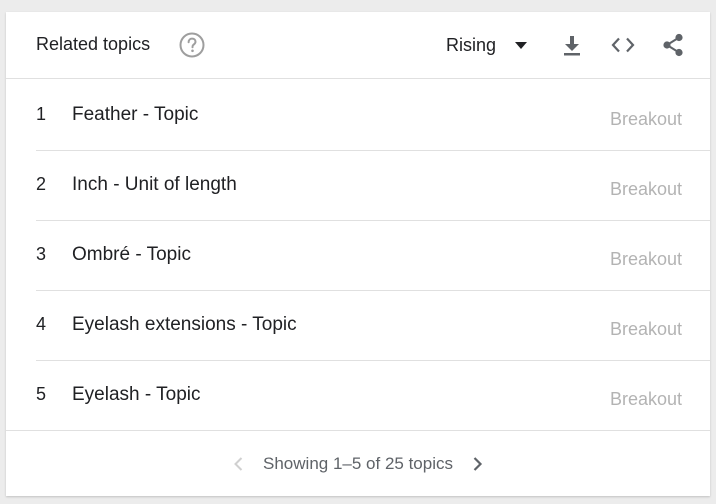 This screenshot has height=504, width=716. Describe the element at coordinates (41, 114) in the screenshot. I see `item-rank: 1` at that location.